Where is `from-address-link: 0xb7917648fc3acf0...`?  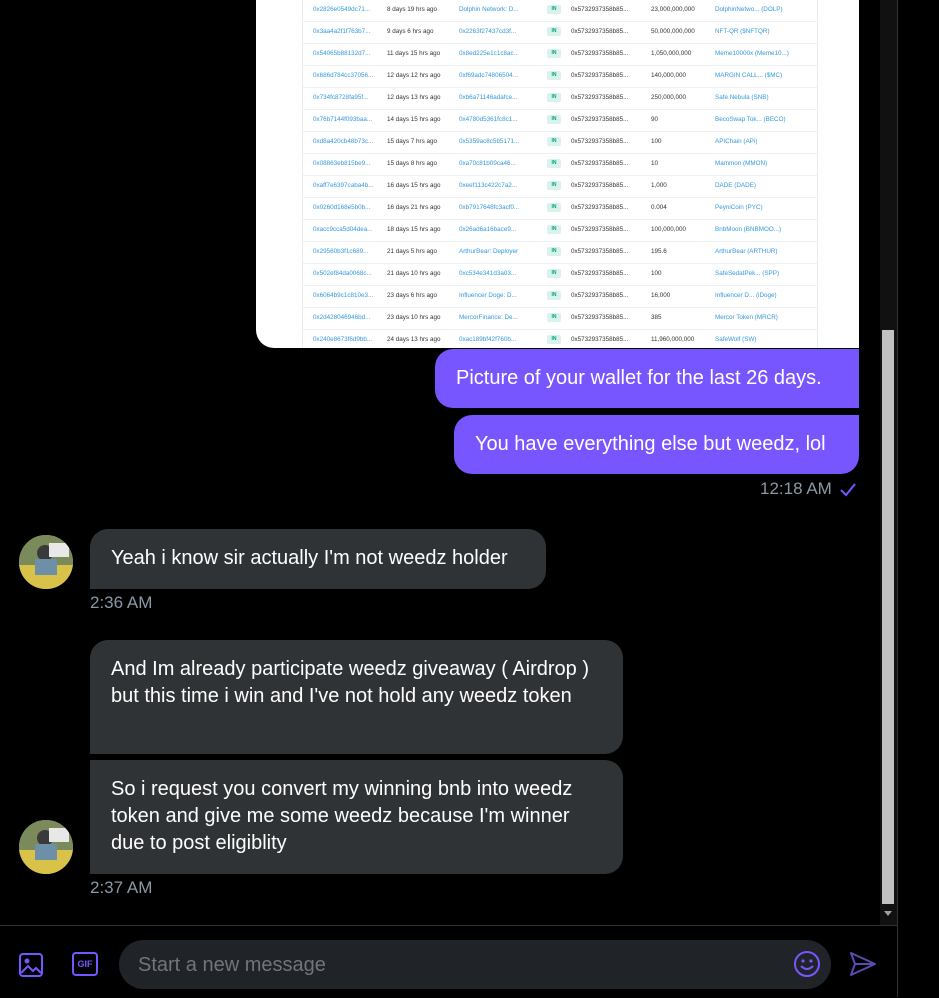
from-address-link: 0xb7917648fc3acf0... is located at coordinates (502, 207).